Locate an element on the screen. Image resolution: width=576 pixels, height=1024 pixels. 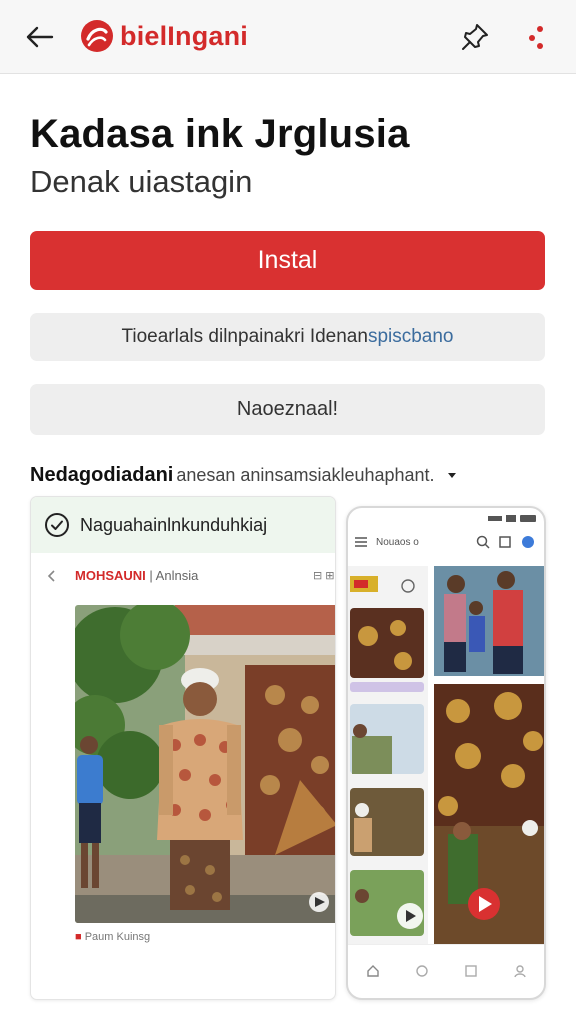
section-description: anesan aninsamsiakleuhaphant. is located at coordinates (305, 474).